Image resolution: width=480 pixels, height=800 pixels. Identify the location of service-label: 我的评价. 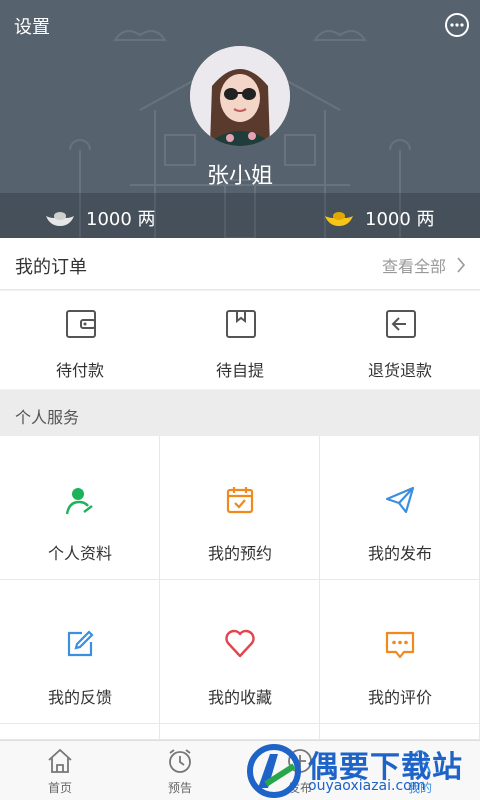
(399, 697).